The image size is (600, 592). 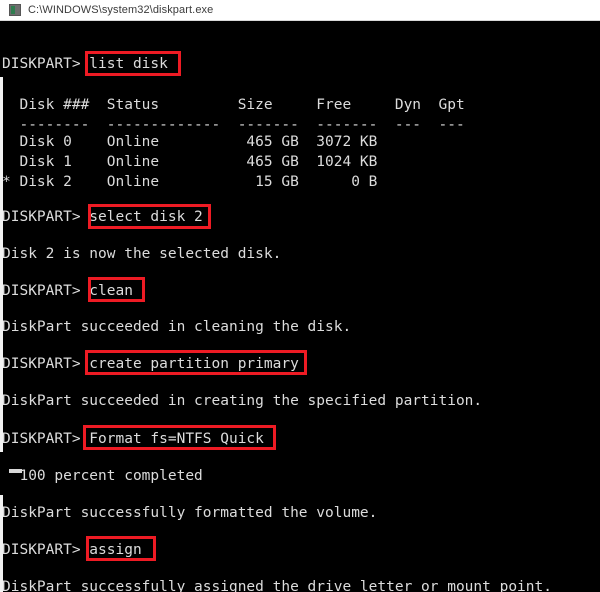 I want to click on console-line: DISKPART> create partition primary, so click(x=150, y=364).